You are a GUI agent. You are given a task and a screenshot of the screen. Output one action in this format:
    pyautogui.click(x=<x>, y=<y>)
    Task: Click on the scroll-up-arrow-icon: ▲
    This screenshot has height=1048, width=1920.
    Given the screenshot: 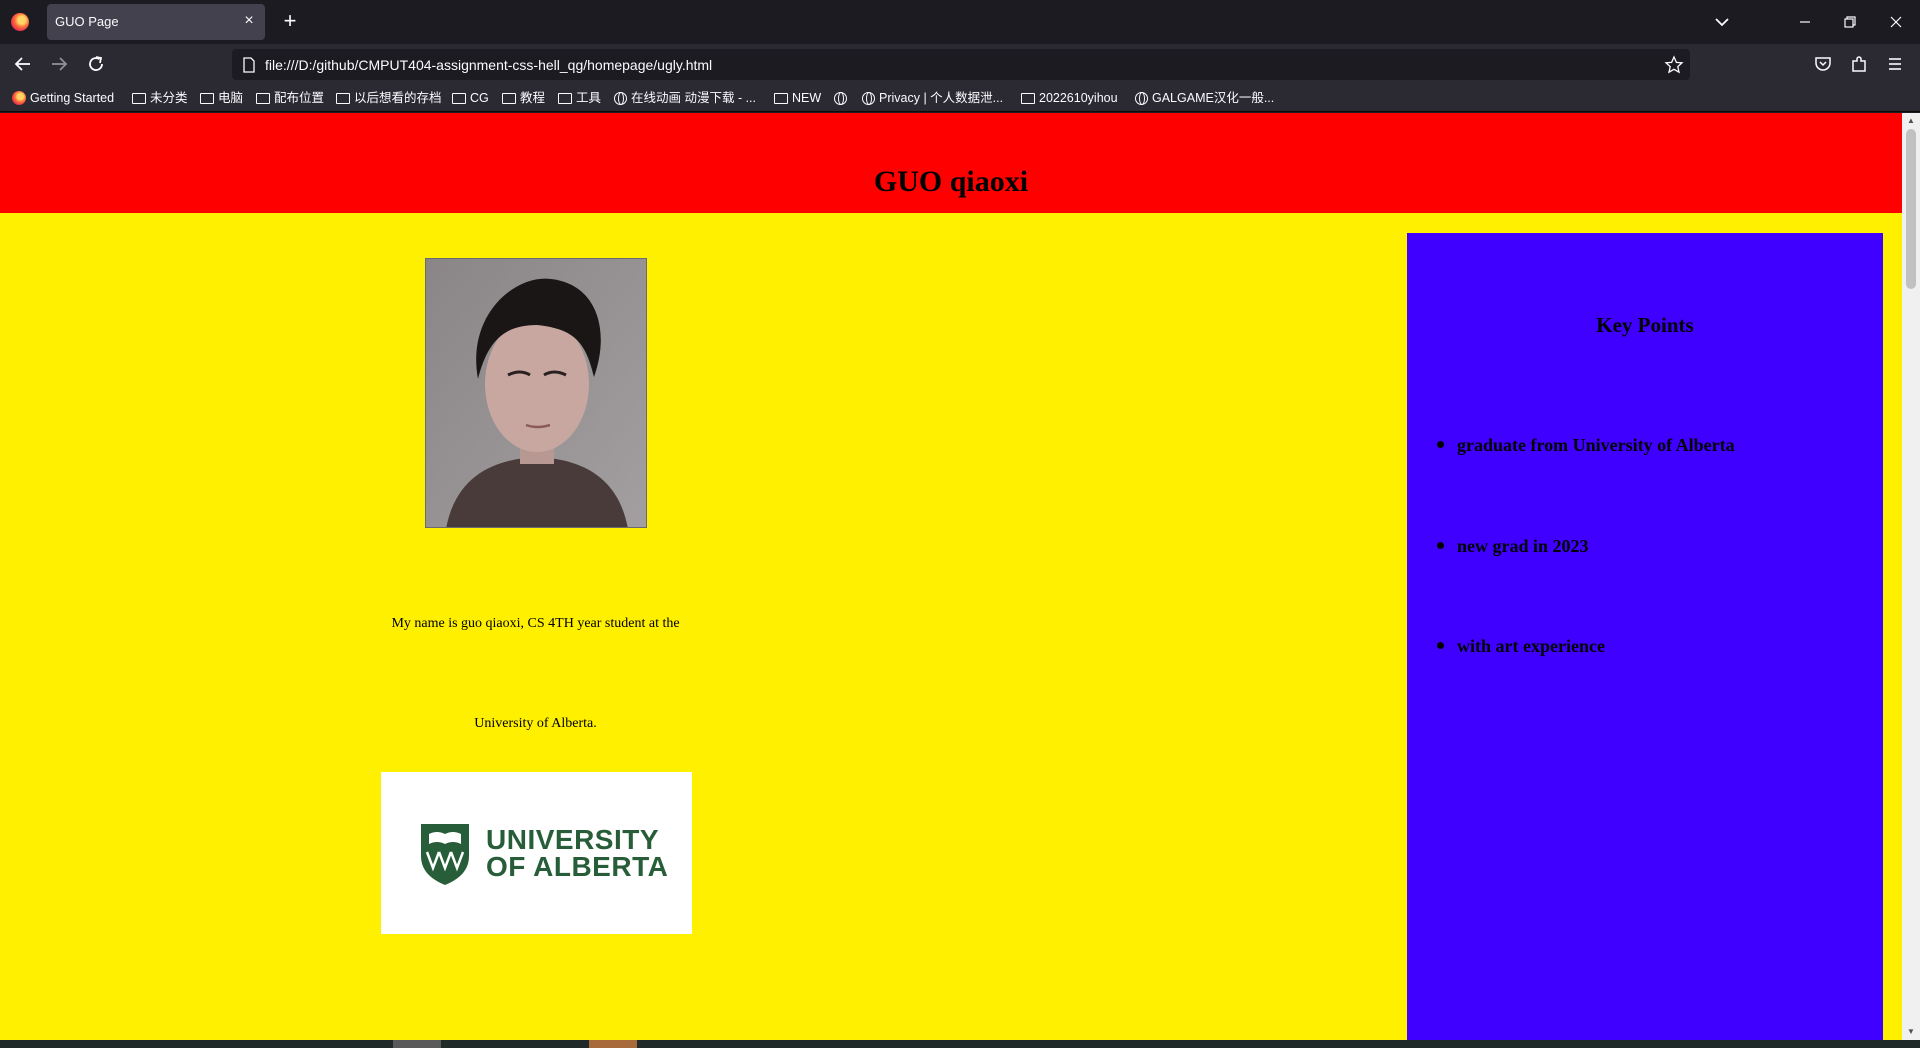 What is the action you would take?
    pyautogui.click(x=1911, y=121)
    